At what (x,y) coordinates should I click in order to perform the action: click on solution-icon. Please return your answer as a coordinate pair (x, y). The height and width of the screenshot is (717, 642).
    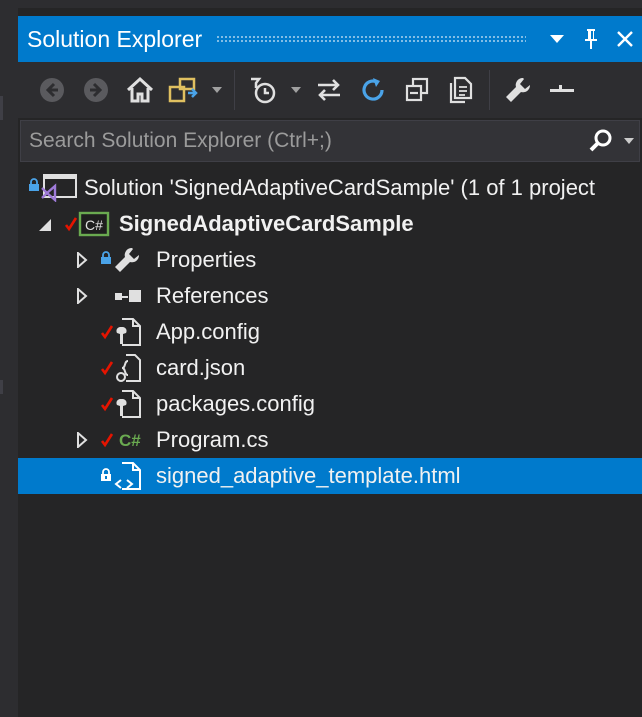
    Looking at the image, I should click on (59, 188).